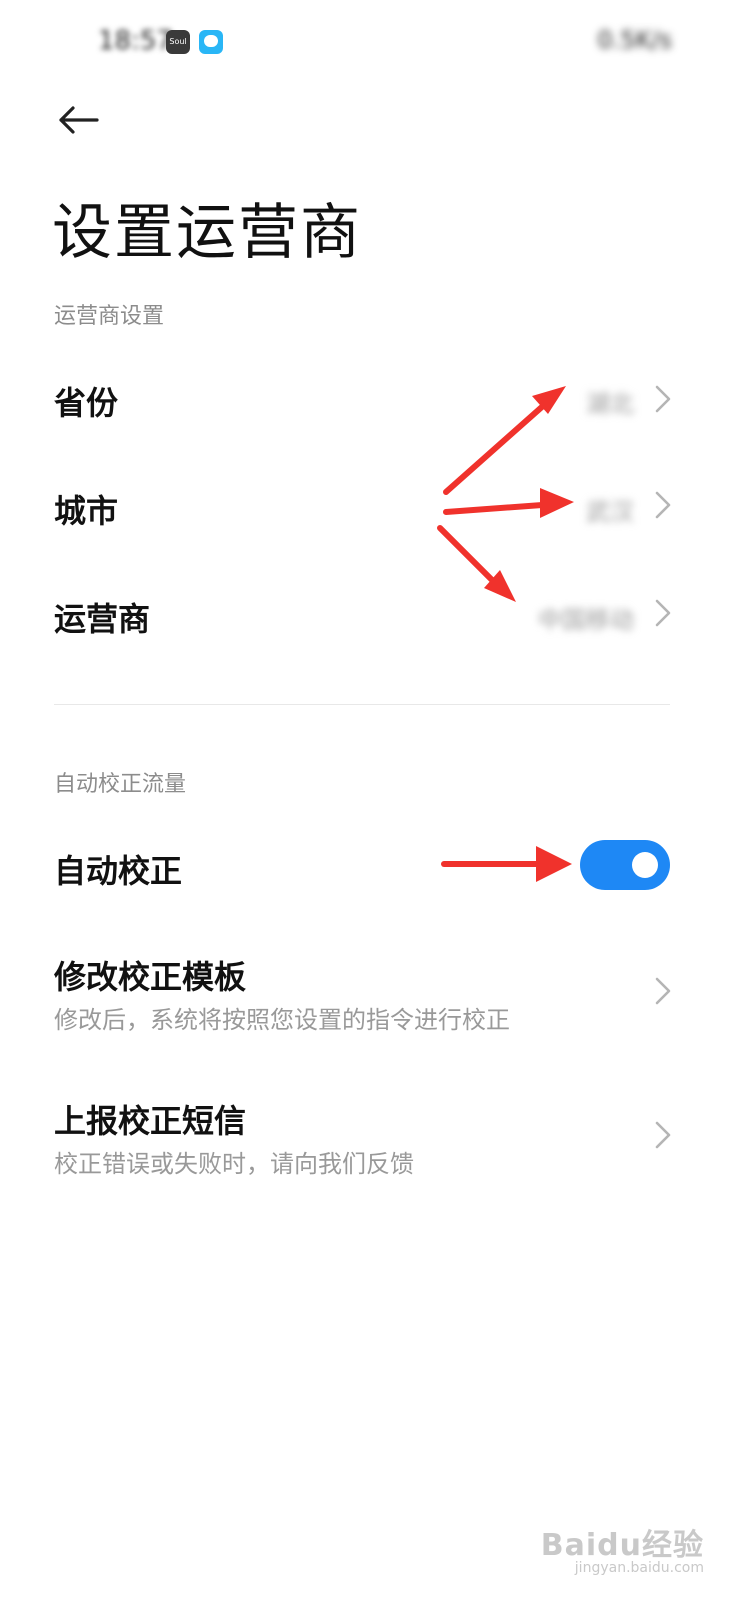 This screenshot has width=738, height=1600. Describe the element at coordinates (234, 1164) in the screenshot. I see `report-sms-description: 校正错误或失败时，请向我们反馈` at that location.